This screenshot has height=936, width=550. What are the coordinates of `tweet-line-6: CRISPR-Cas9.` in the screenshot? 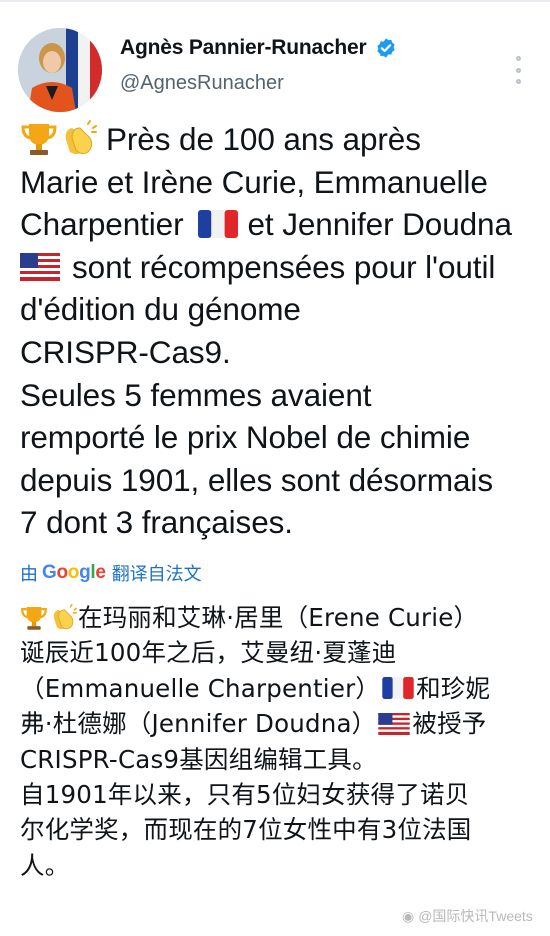 It's located at (125, 351).